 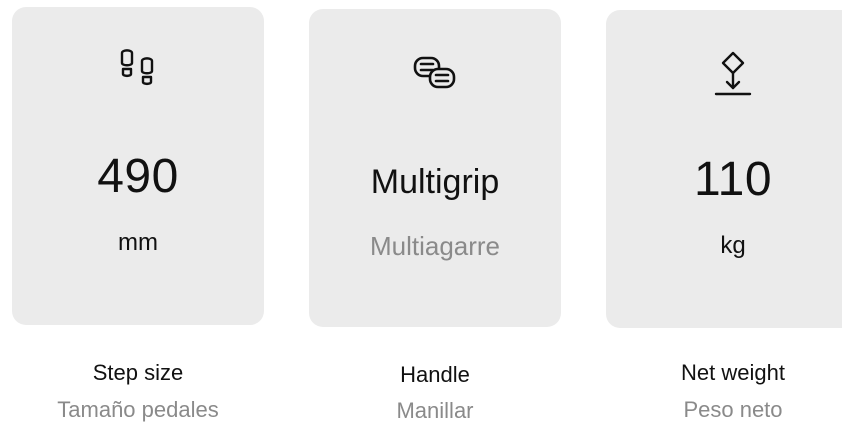 What do you see at coordinates (435, 410) in the screenshot?
I see `handle-sublabel: Manillar` at bounding box center [435, 410].